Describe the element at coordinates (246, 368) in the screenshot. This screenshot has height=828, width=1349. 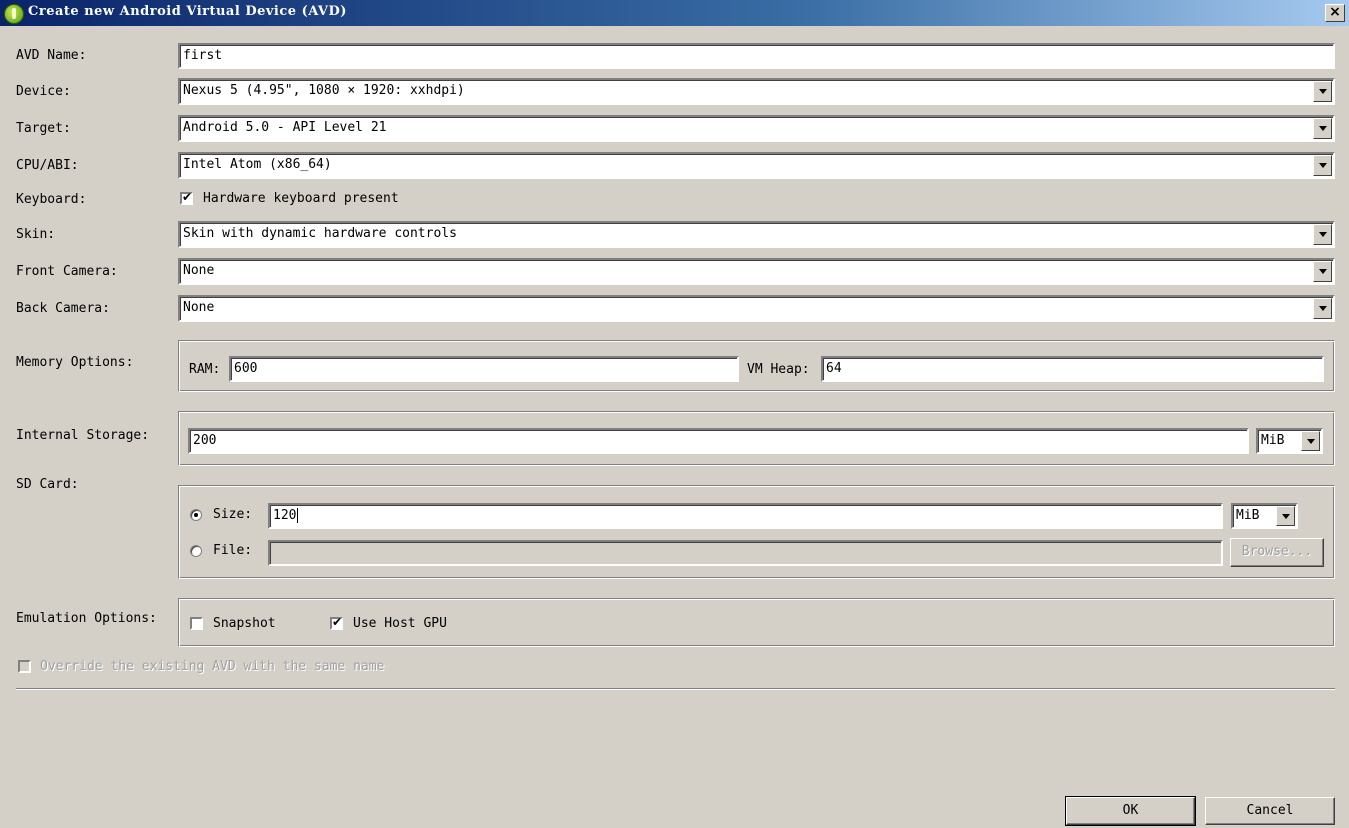
I see `ram-value: 600` at that location.